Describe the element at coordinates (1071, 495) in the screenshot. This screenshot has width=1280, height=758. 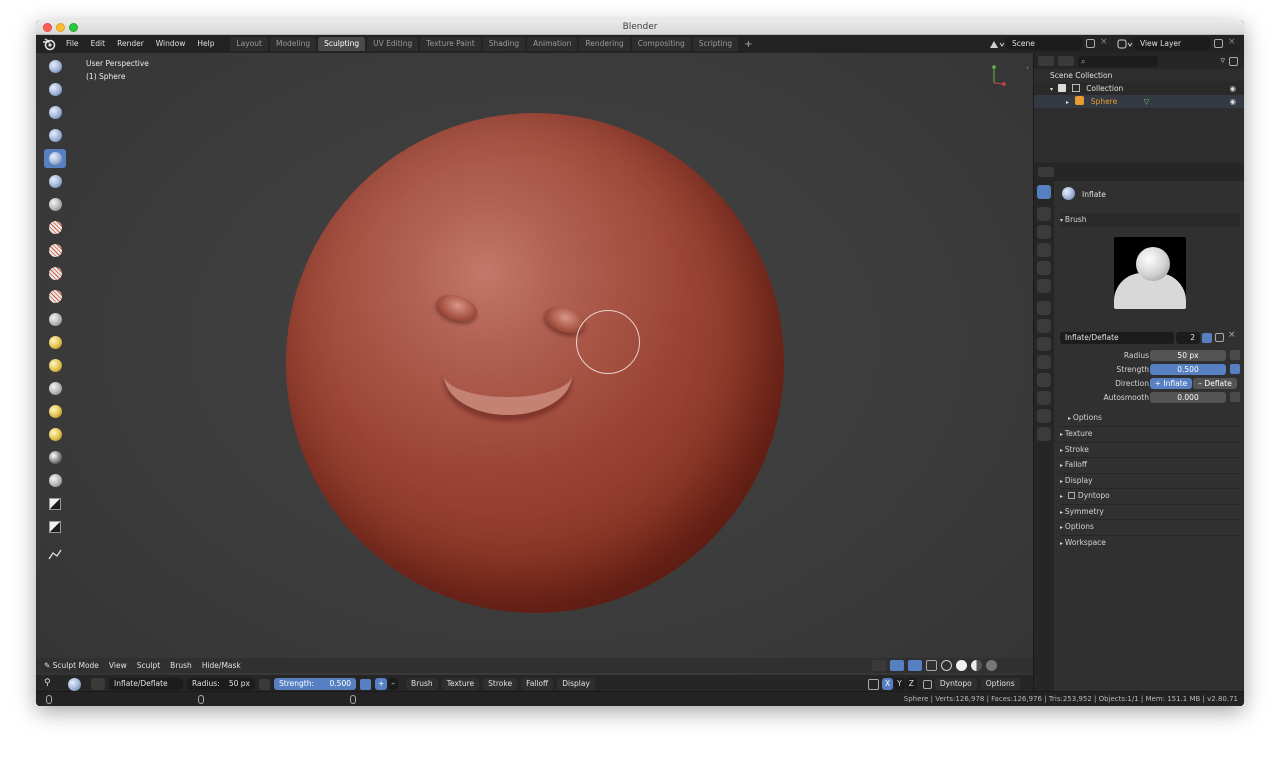
I see `dyntopo-panel-checkbox` at that location.